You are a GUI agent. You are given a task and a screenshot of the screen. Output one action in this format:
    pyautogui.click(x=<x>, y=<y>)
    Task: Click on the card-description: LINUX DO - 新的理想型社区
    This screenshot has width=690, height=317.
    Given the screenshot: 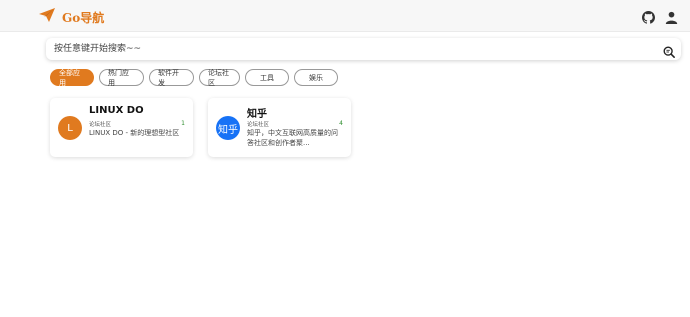 What is the action you would take?
    pyautogui.click(x=134, y=133)
    